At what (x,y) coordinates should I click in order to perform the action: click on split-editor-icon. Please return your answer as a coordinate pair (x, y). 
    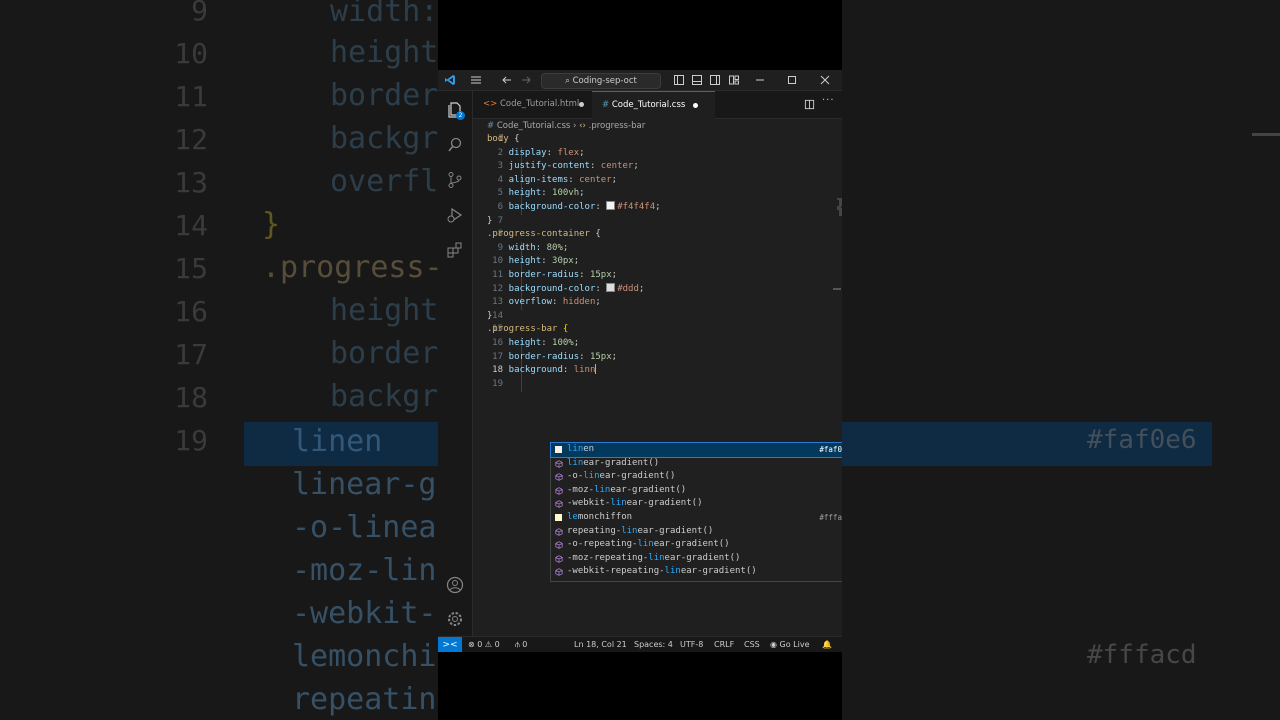
    Looking at the image, I should click on (809, 104).